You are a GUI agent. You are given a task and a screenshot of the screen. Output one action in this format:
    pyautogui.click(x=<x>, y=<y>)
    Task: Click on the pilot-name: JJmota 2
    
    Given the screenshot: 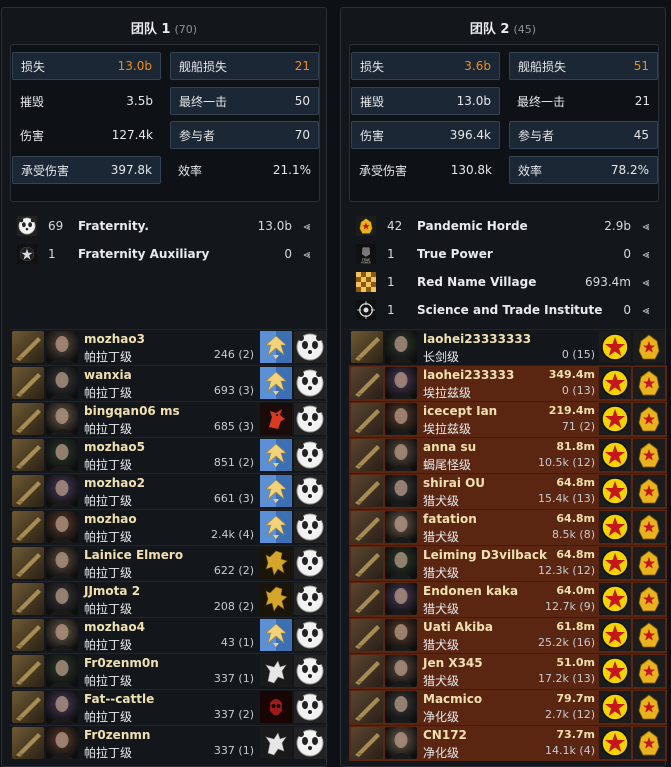 What is the action you would take?
    pyautogui.click(x=112, y=591)
    